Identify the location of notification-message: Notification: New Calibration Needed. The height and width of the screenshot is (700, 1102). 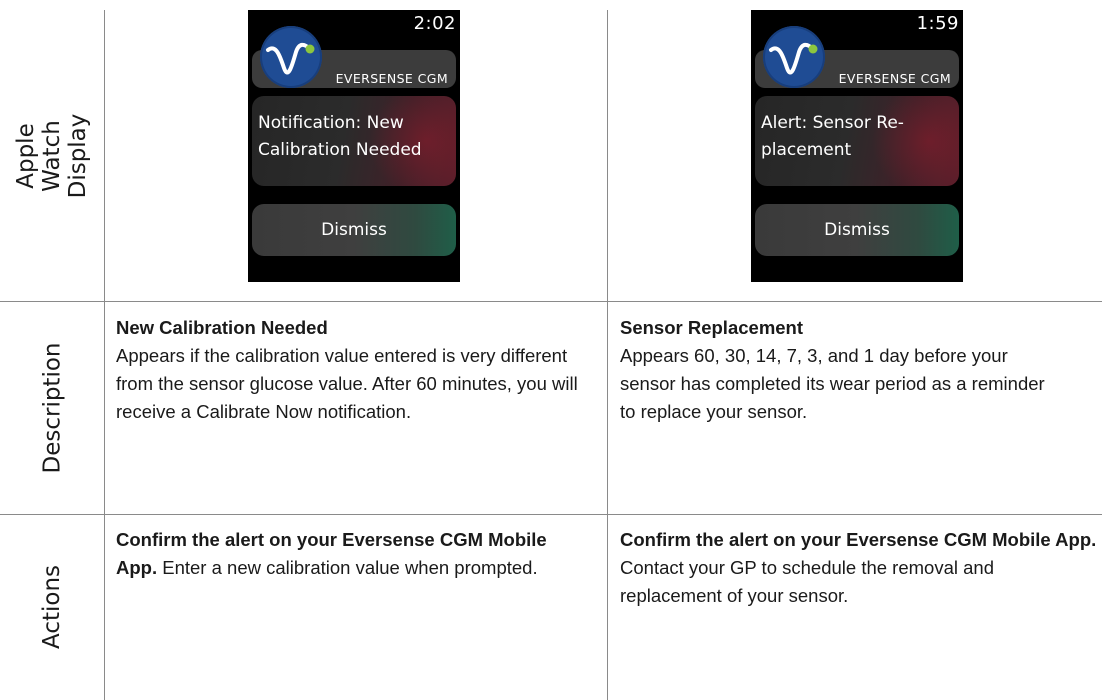
(340, 136).